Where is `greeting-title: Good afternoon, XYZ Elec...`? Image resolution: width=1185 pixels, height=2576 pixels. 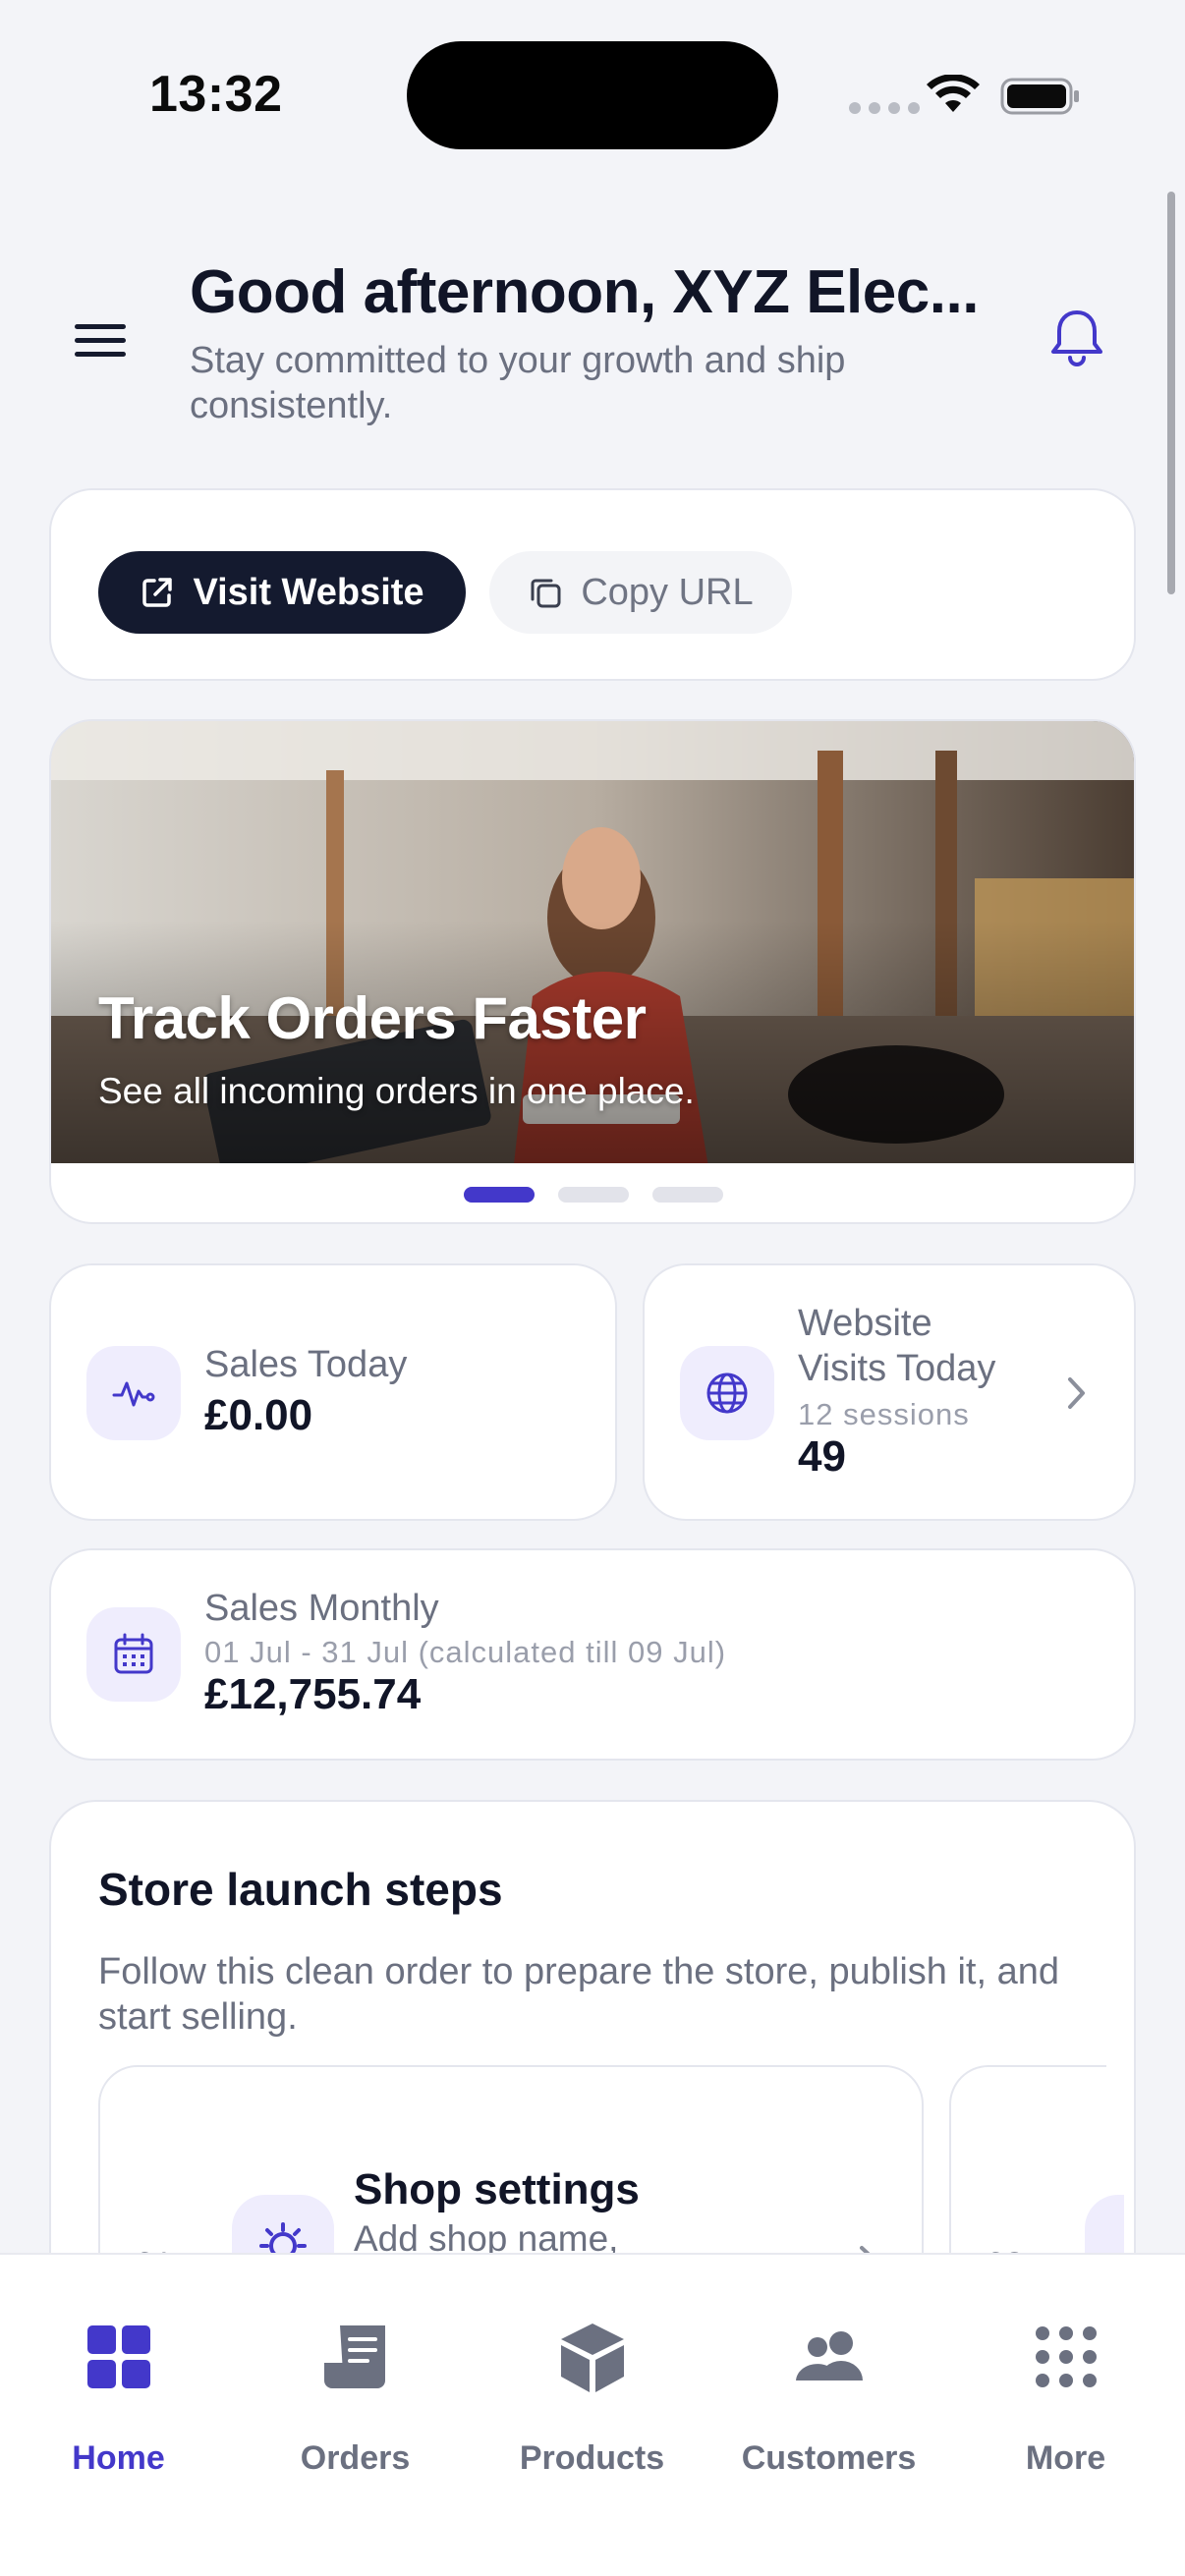
greeting-title: Good afternoon, XYZ Elec... is located at coordinates (585, 292).